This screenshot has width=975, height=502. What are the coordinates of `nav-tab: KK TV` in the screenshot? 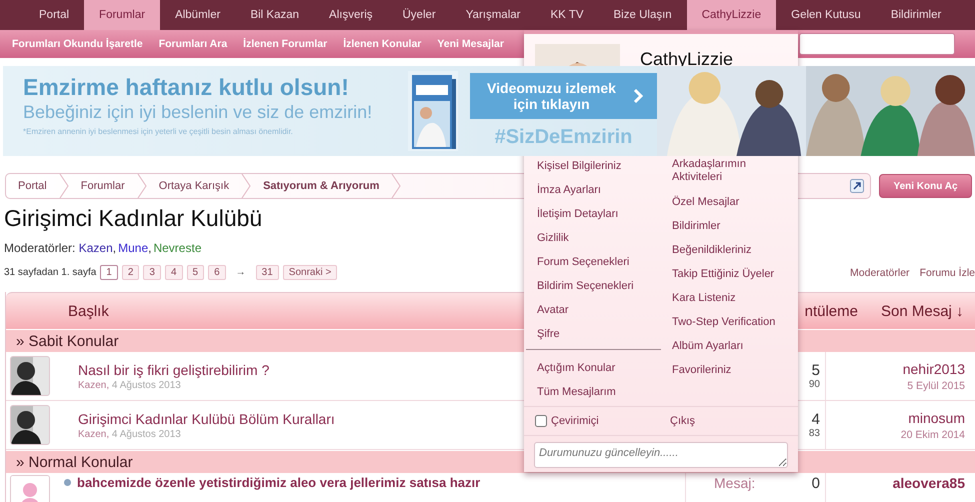 It's located at (567, 15).